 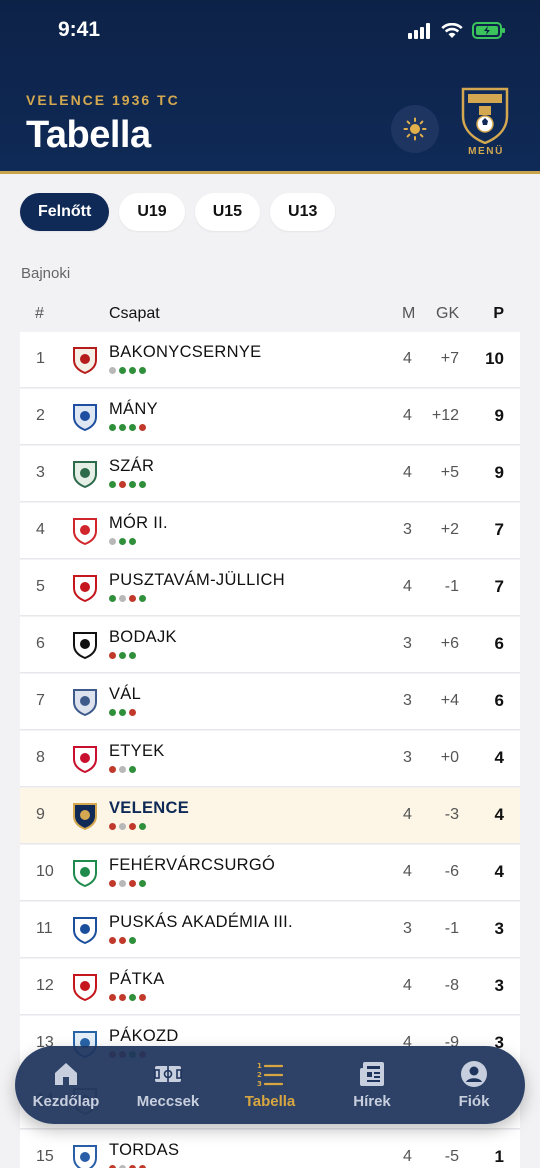 I want to click on team-name: FEHÉRVÁRCSURGÓ, so click(x=192, y=865).